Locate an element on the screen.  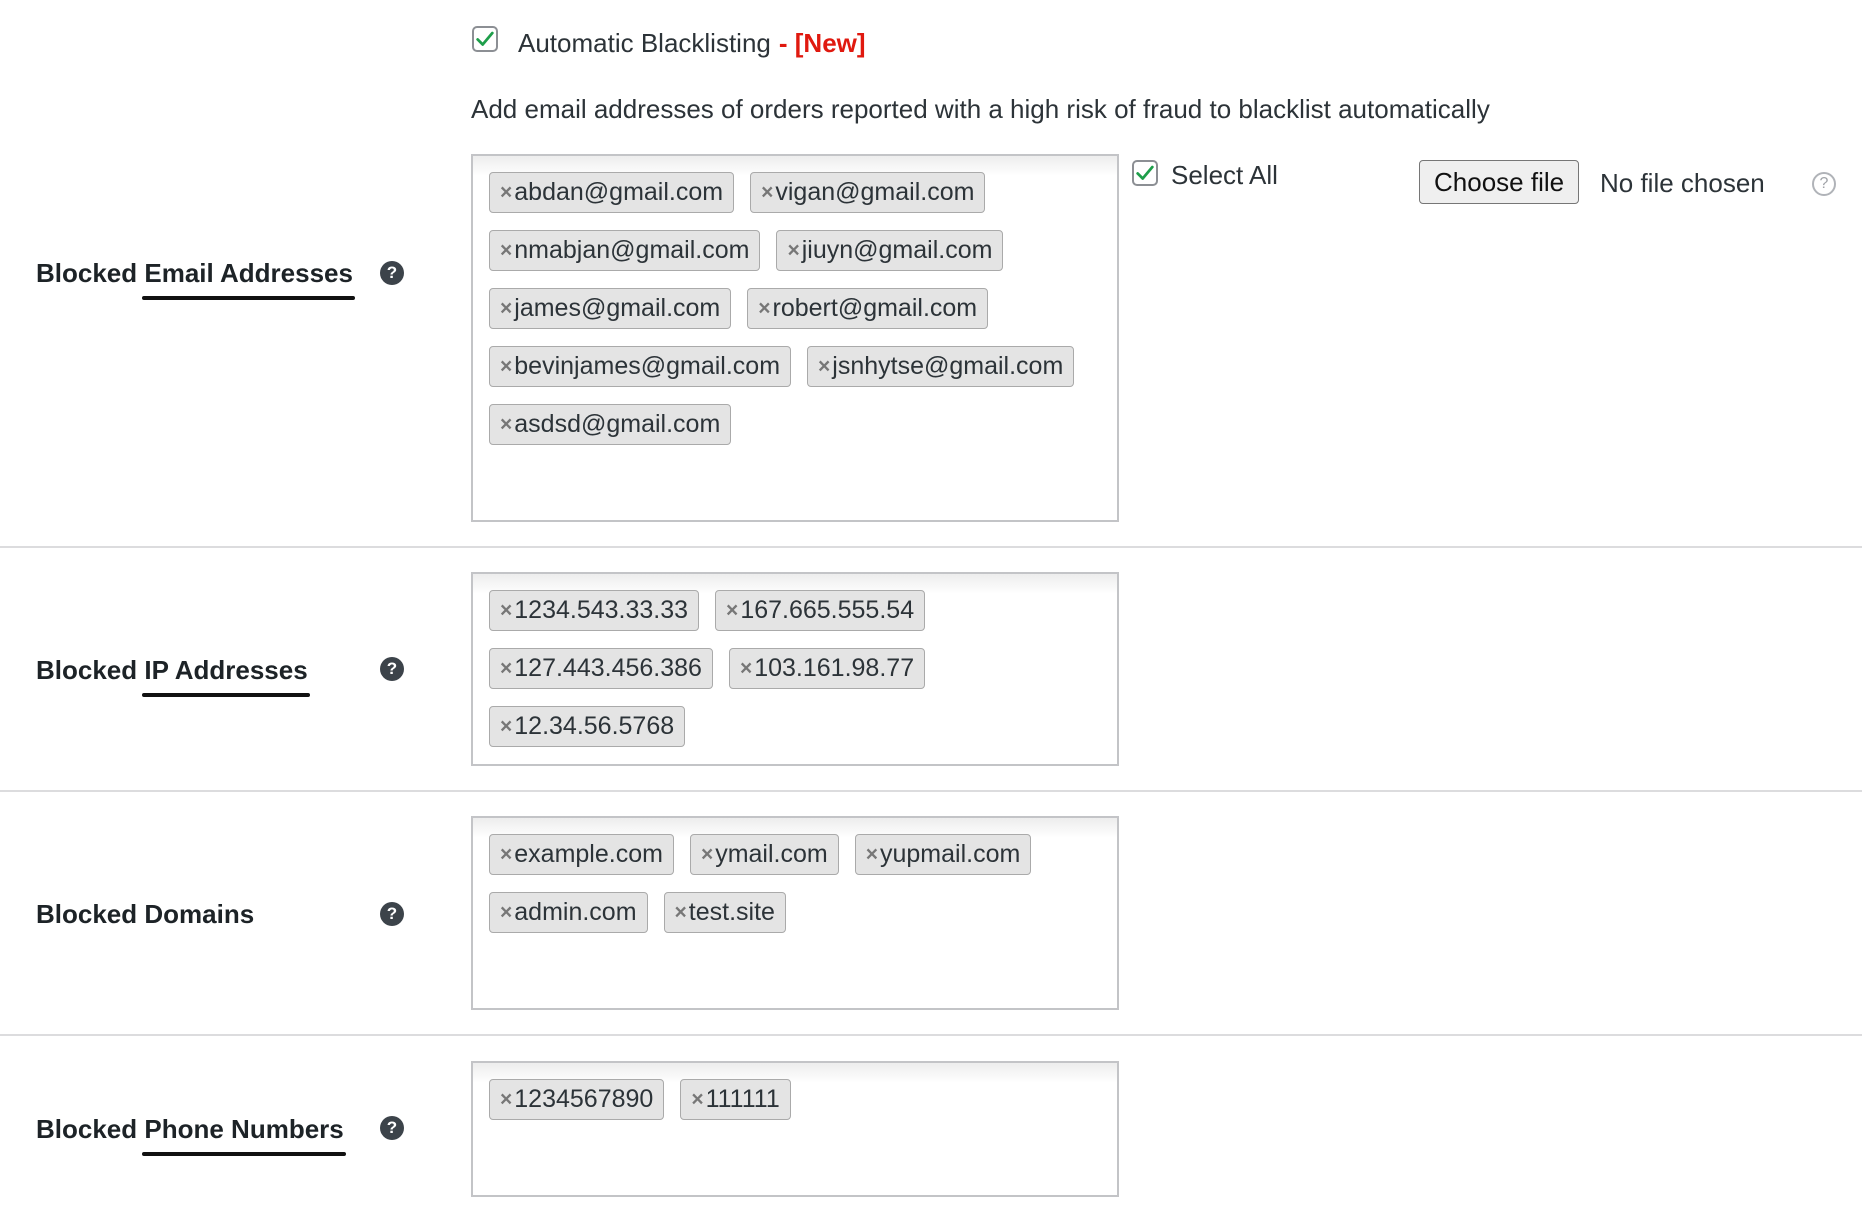
tag-text: 1234567890 is located at coordinates (584, 1099).